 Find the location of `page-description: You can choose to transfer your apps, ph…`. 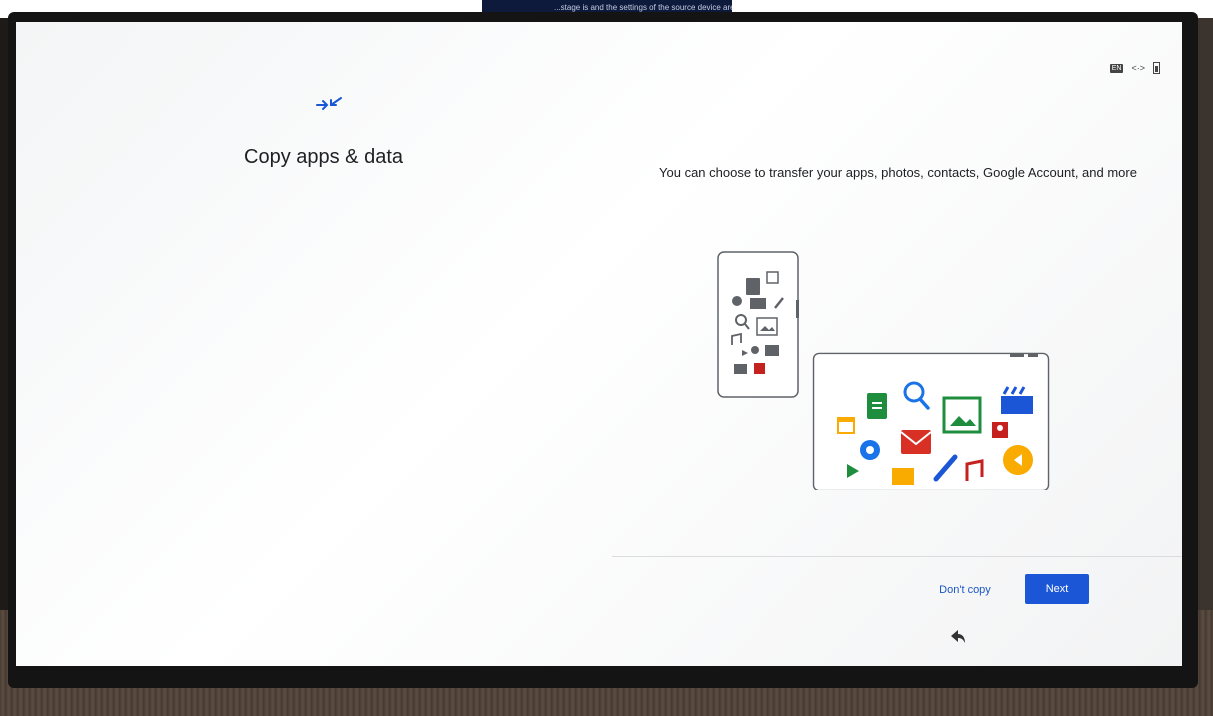

page-description: You can choose to transfer your apps, ph… is located at coordinates (898, 172).